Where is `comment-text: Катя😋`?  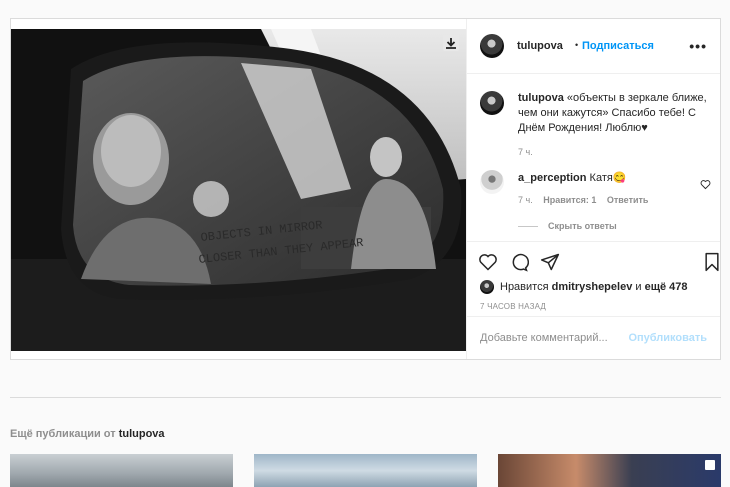 comment-text: Катя😋 is located at coordinates (608, 178).